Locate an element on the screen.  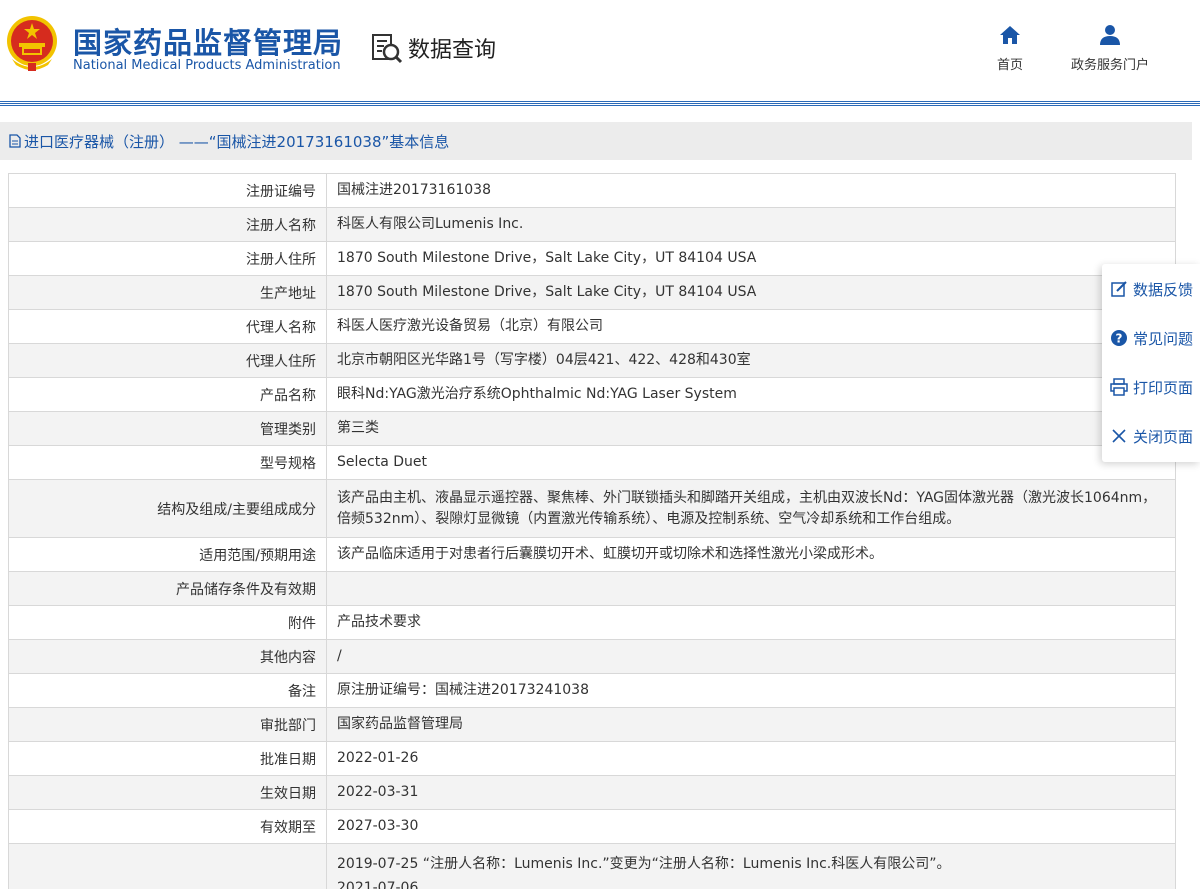
field-label: 备注 is located at coordinates (167, 690).